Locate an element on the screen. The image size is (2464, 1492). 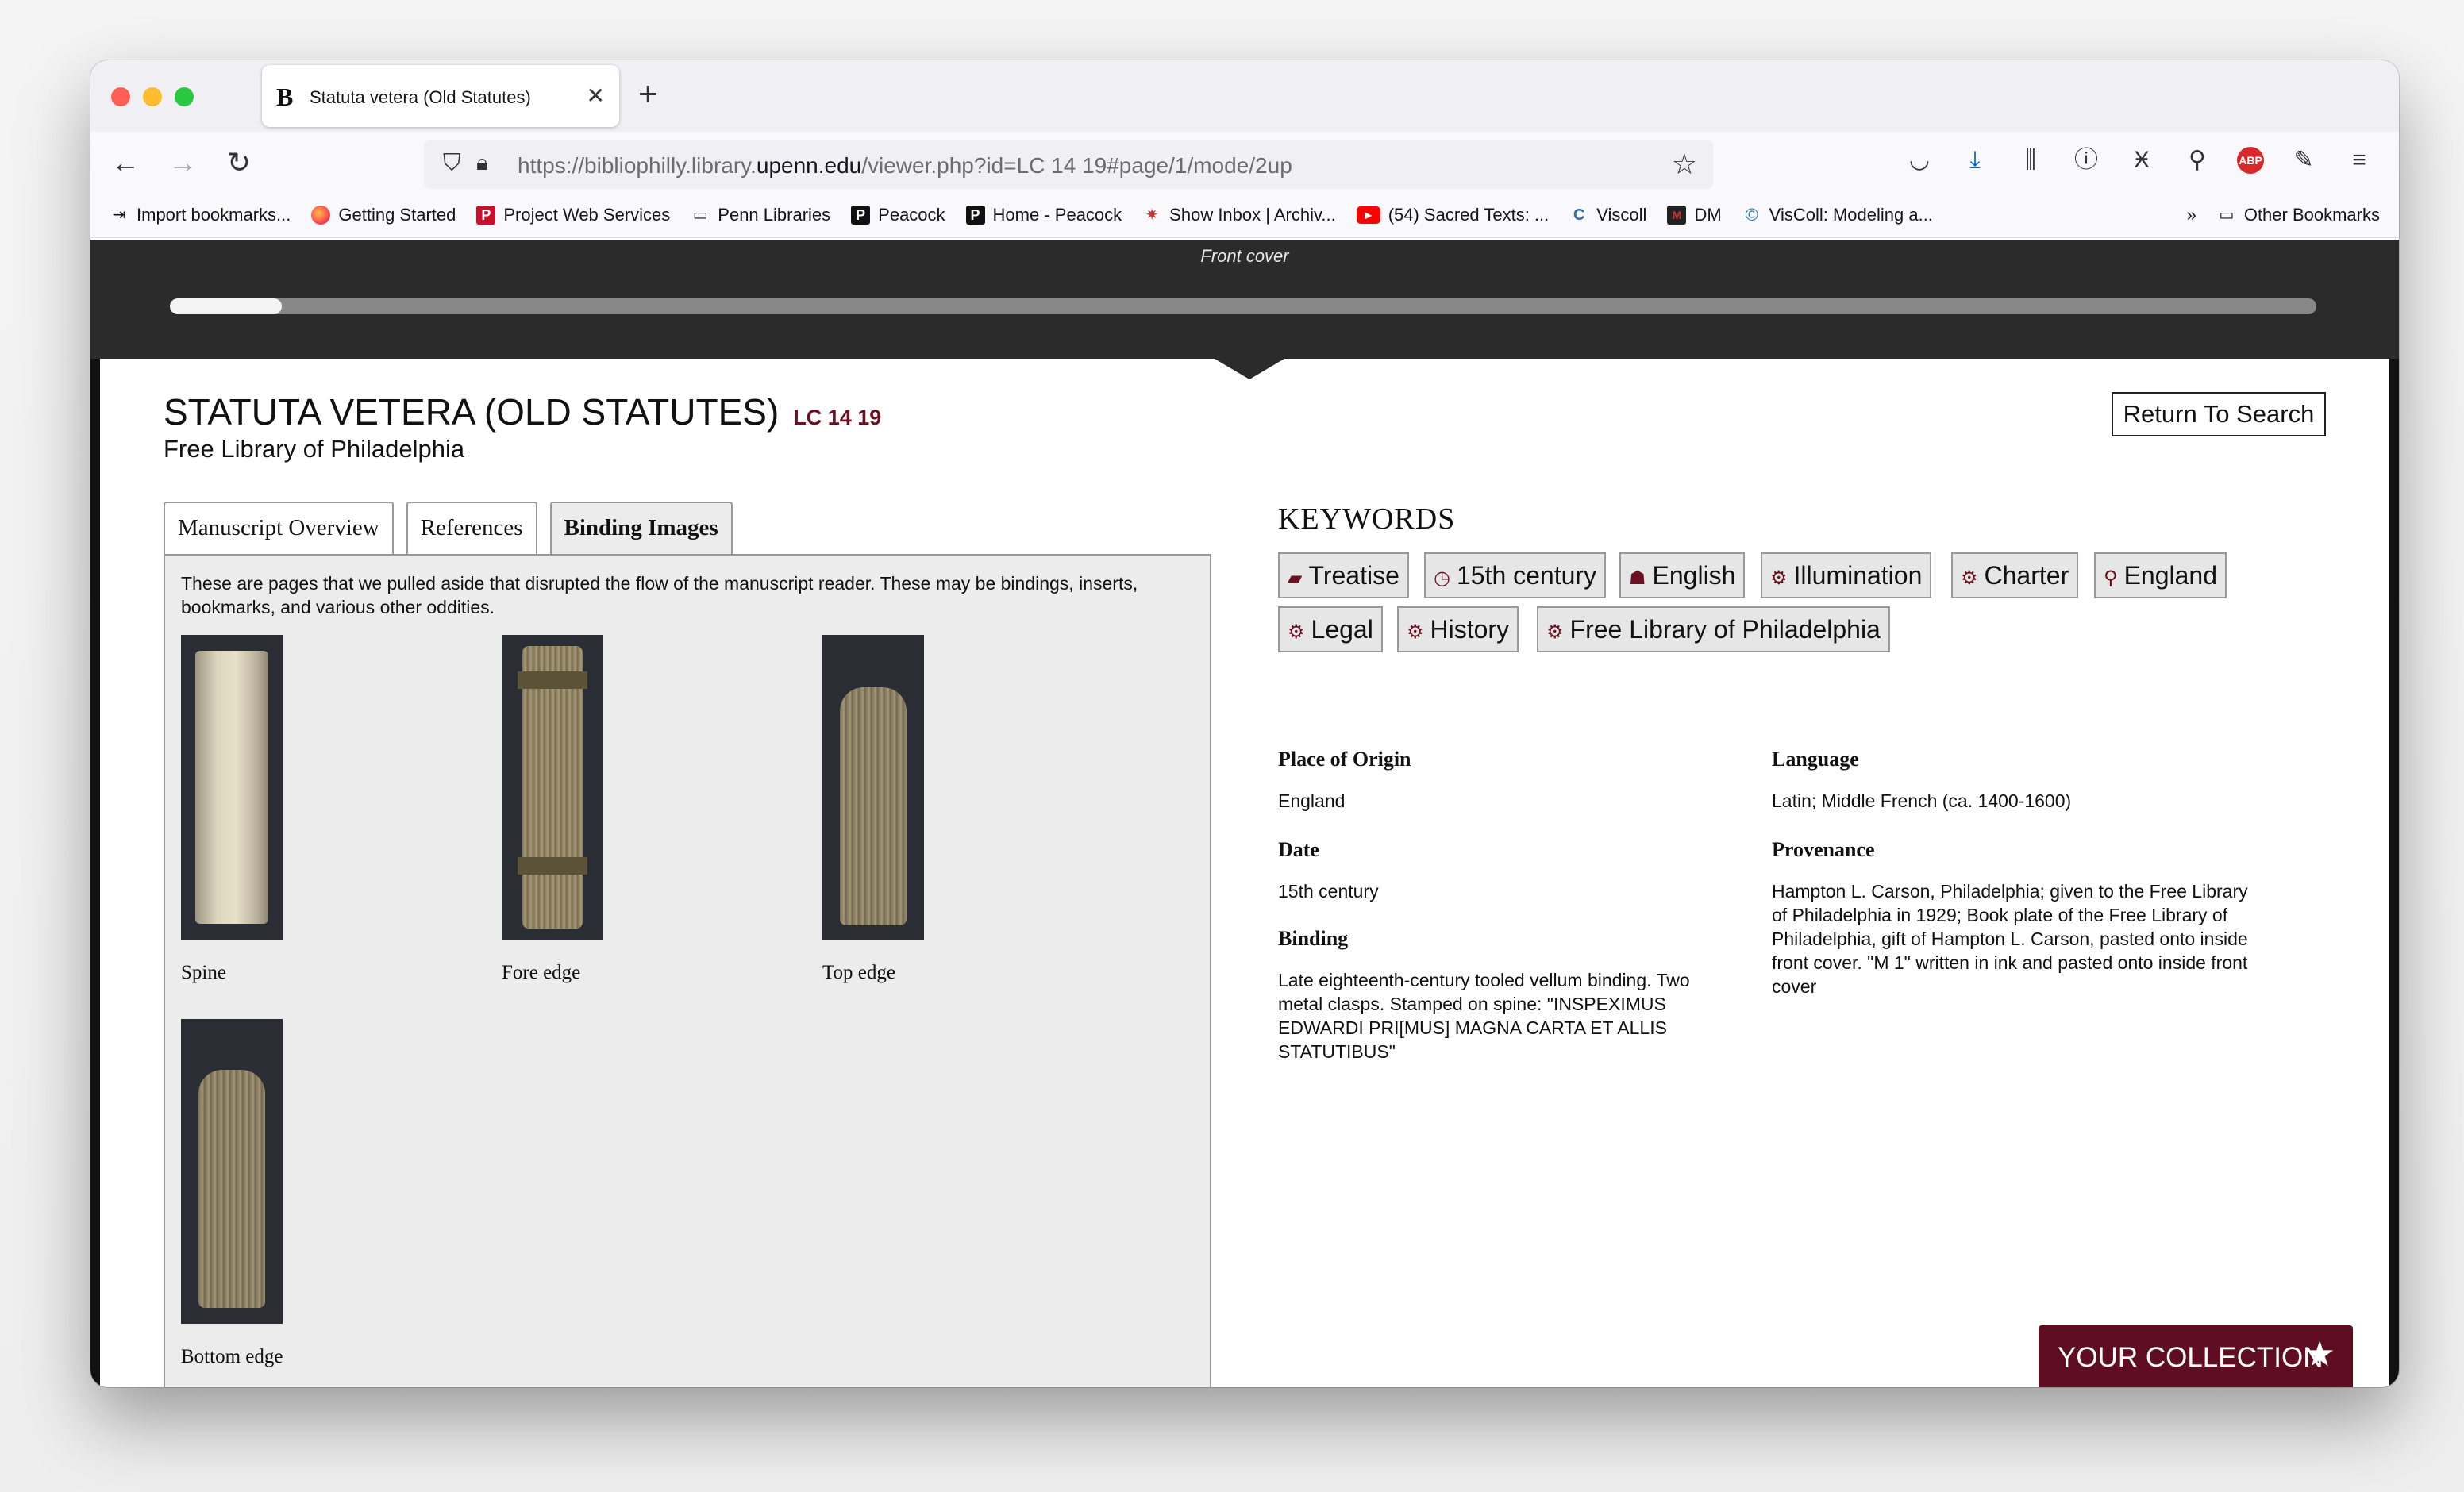
map-marker-icon: ⚲ is located at coordinates (2111, 578).